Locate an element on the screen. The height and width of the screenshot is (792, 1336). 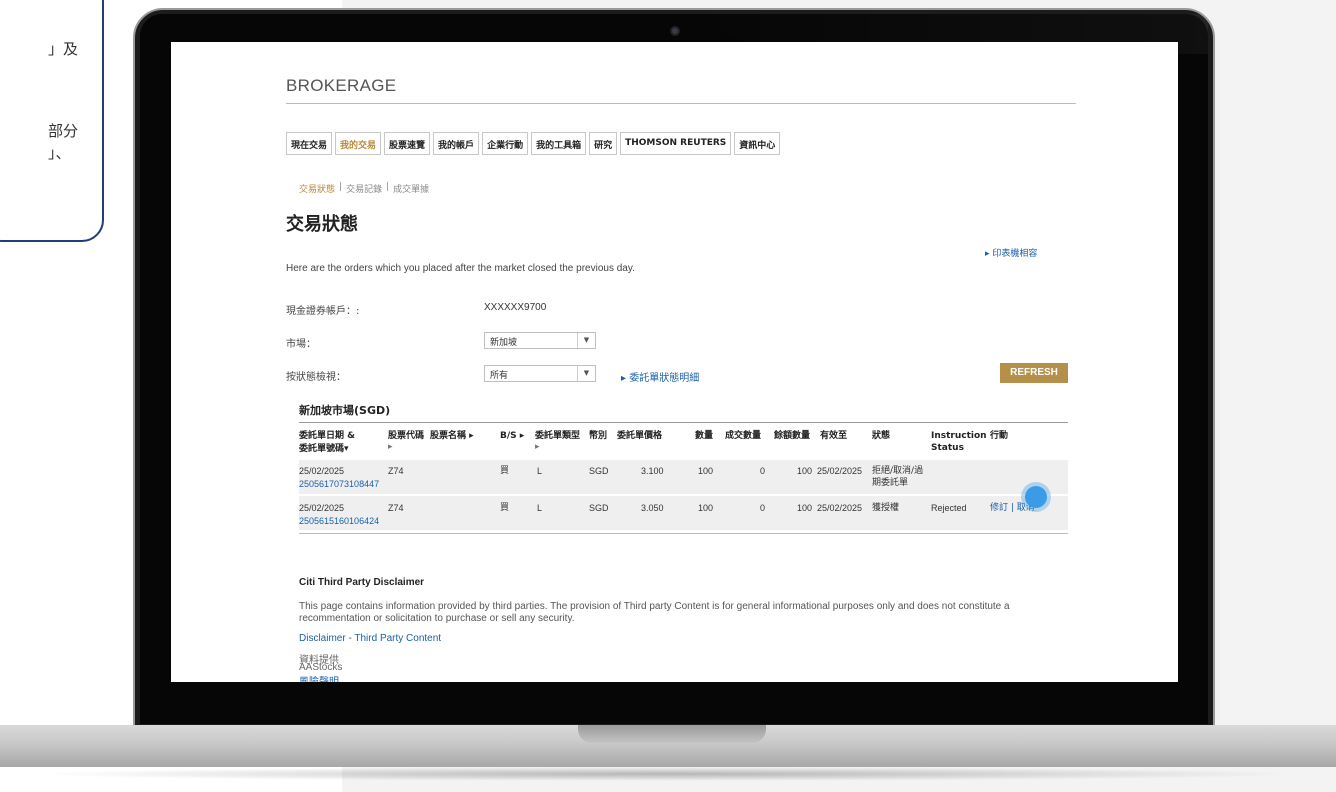
row1-order-number: 2505617073108447 is located at coordinates (339, 484).